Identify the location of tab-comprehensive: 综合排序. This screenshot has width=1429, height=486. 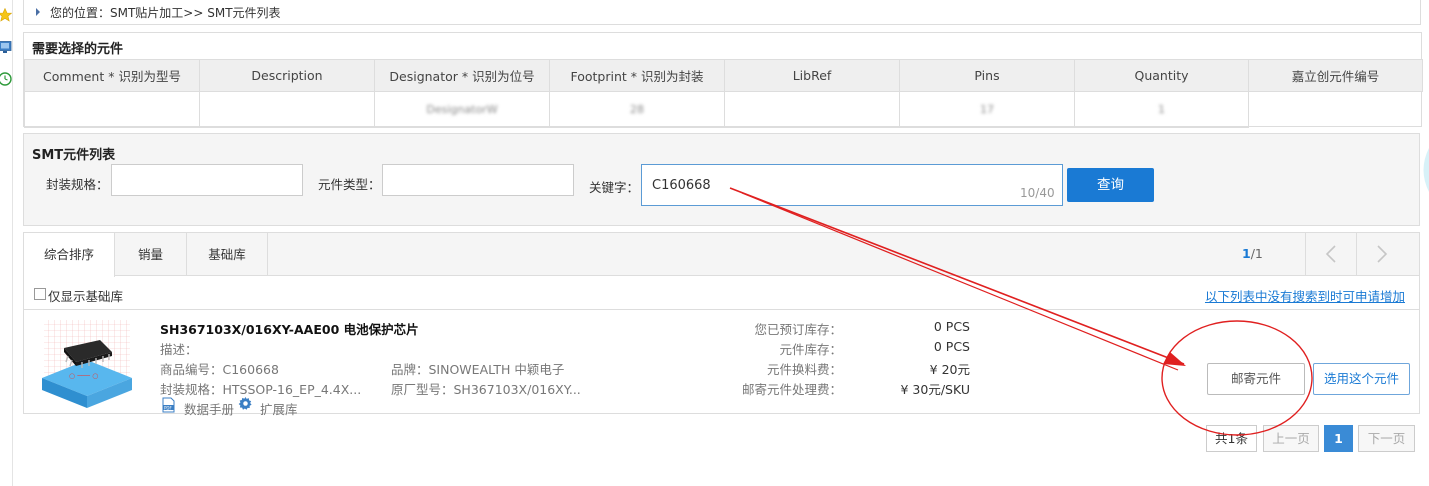
(69, 255).